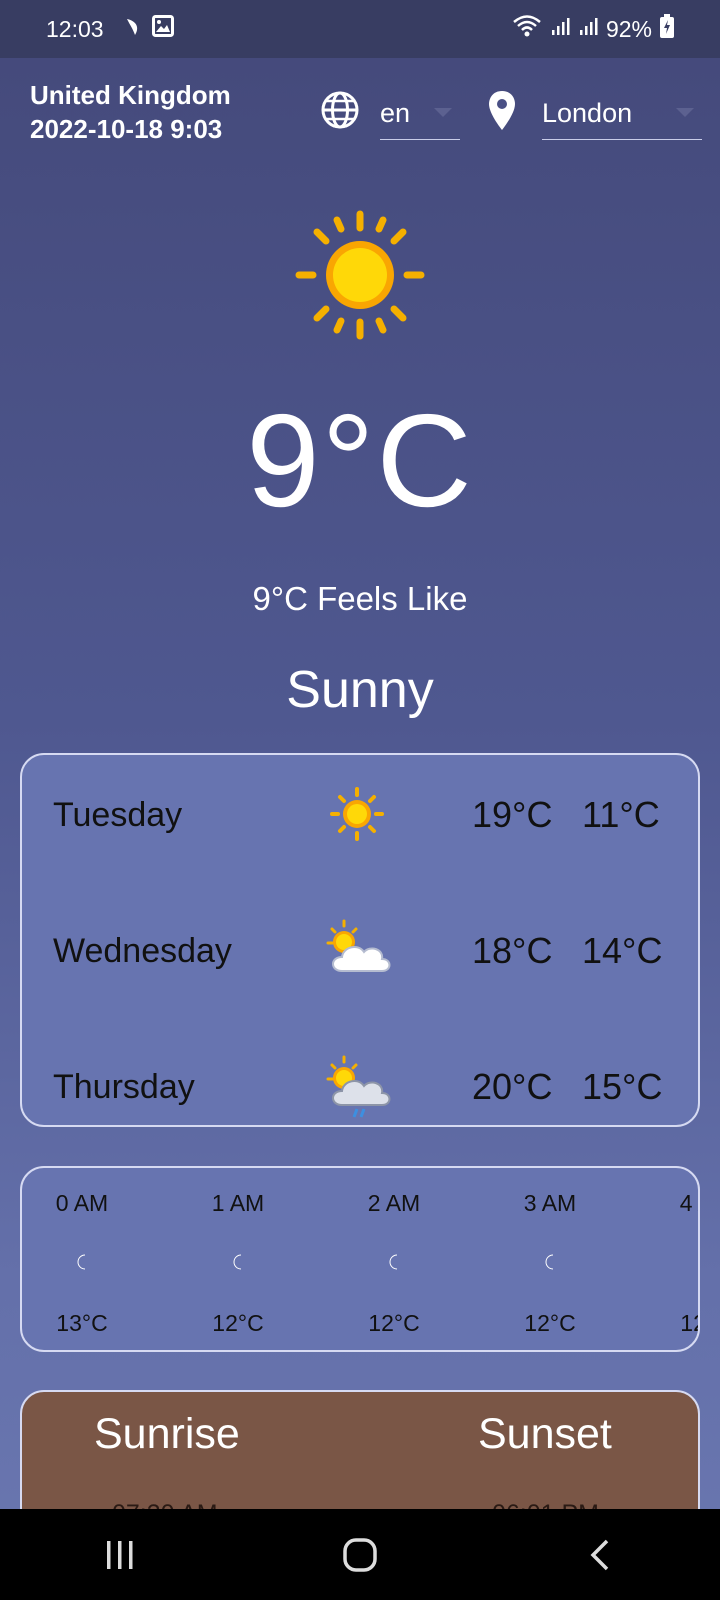 Image resolution: width=720 pixels, height=1600 pixels. I want to click on city-select: London, so click(622, 114).